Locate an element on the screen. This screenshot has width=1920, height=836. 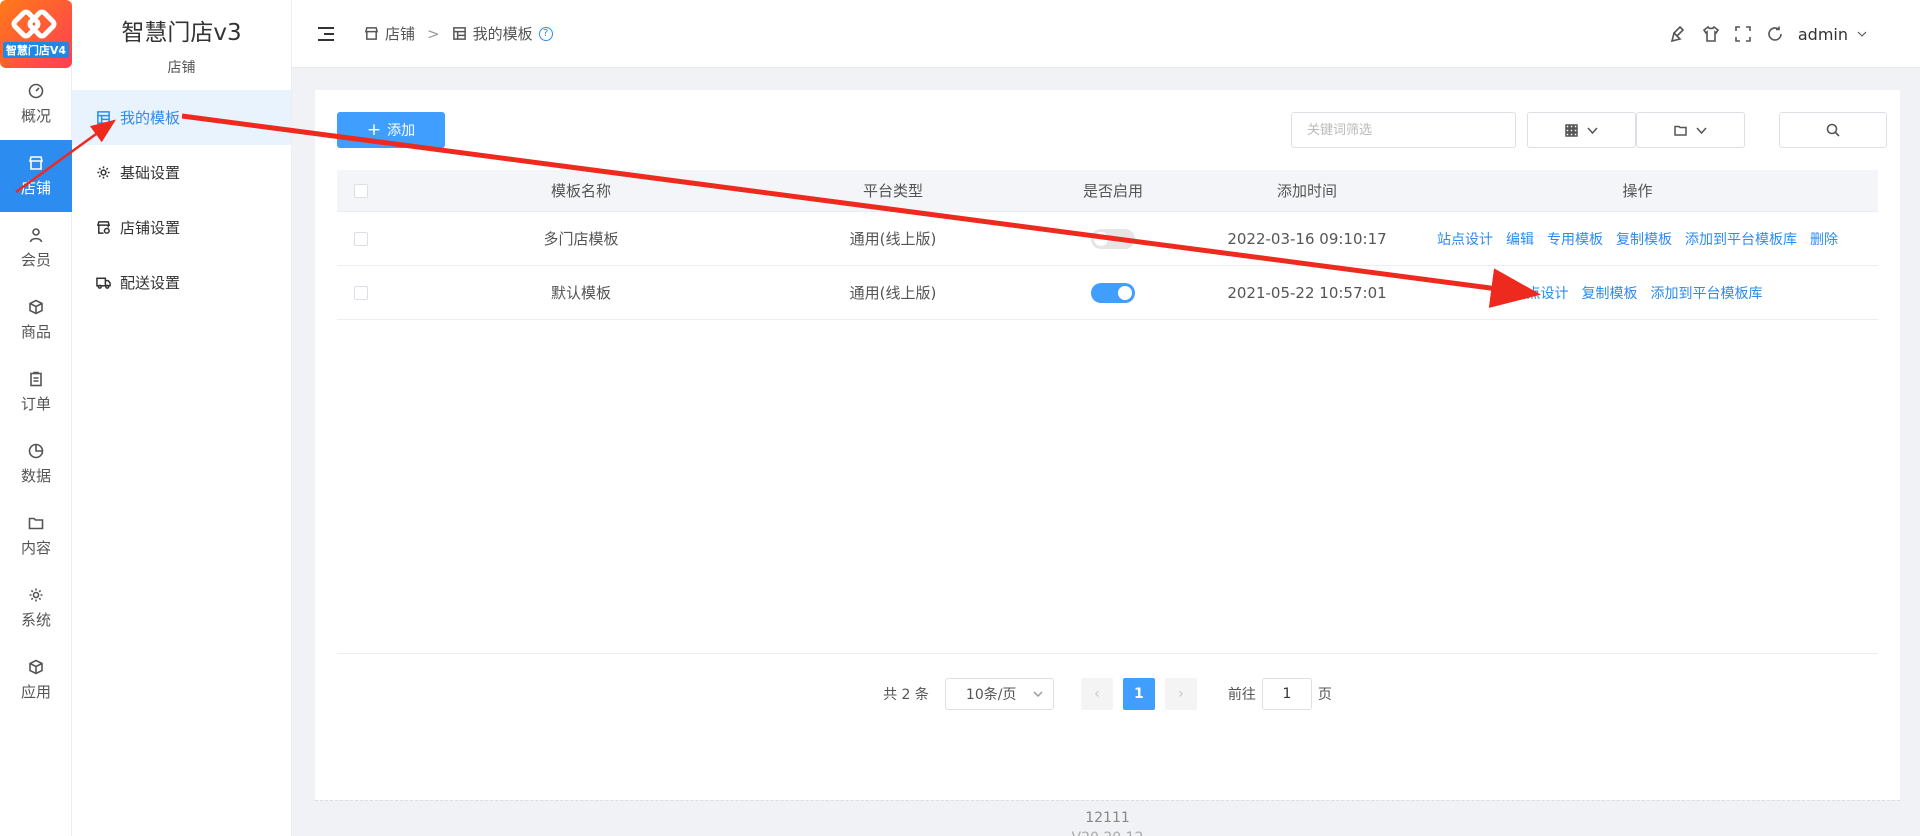
keyword-filter-input is located at coordinates (1403, 130).